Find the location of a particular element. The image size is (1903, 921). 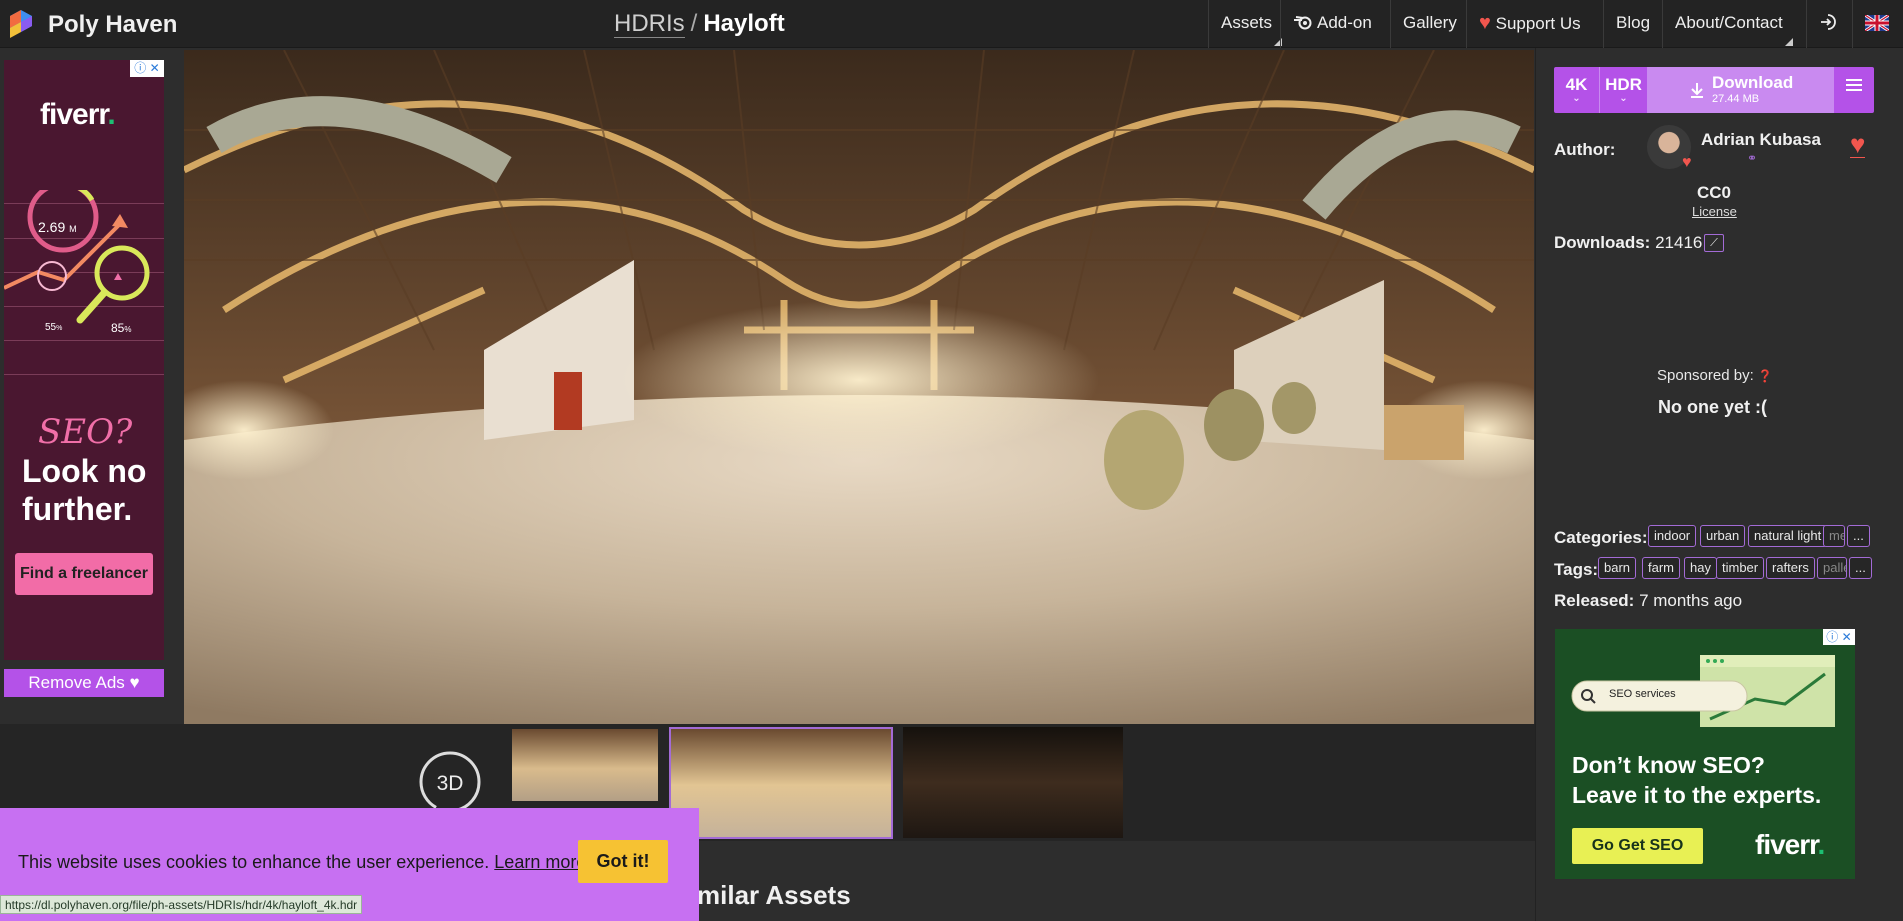

uk-flag-icon is located at coordinates (1877, 23).